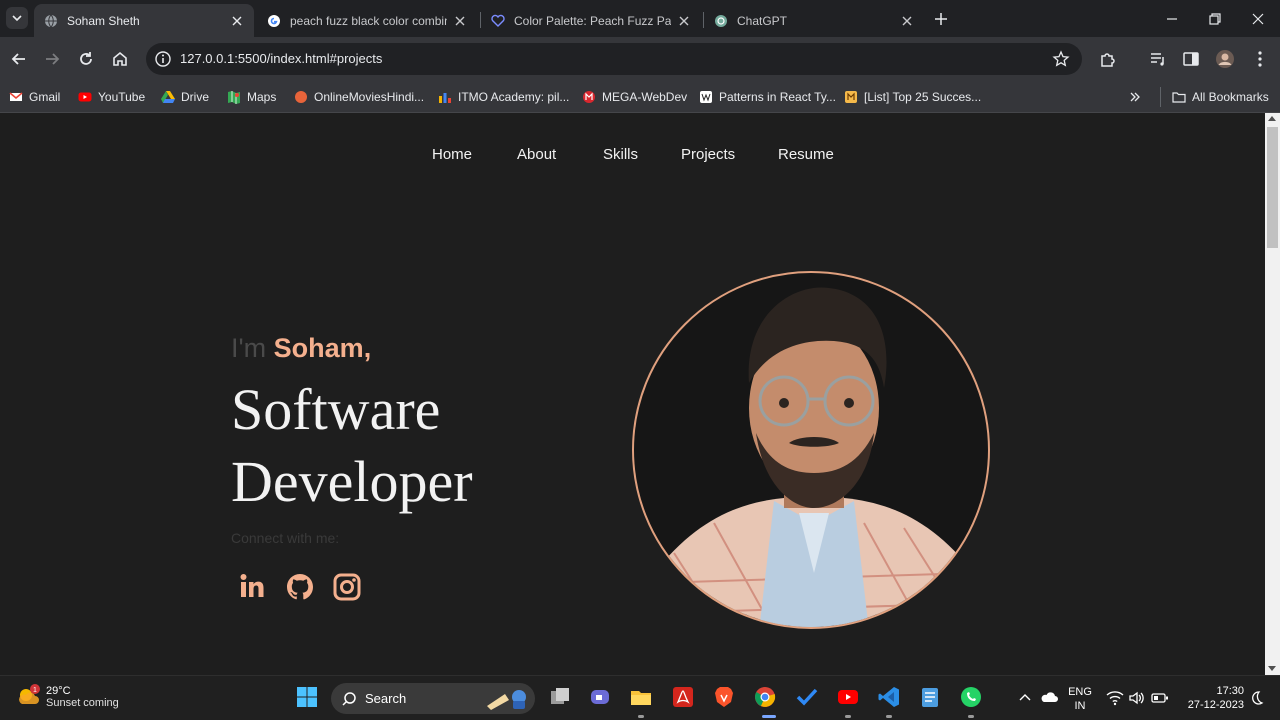  I want to click on weather-badge: 1, so click(35, 690).